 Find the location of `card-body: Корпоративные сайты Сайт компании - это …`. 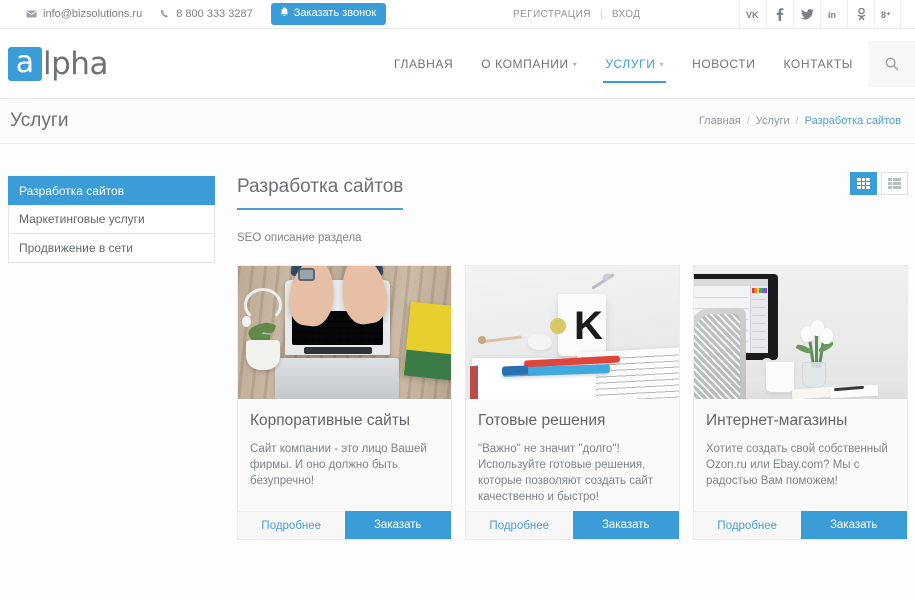

card-body: Корпоративные сайты Сайт компании - это … is located at coordinates (344, 455).